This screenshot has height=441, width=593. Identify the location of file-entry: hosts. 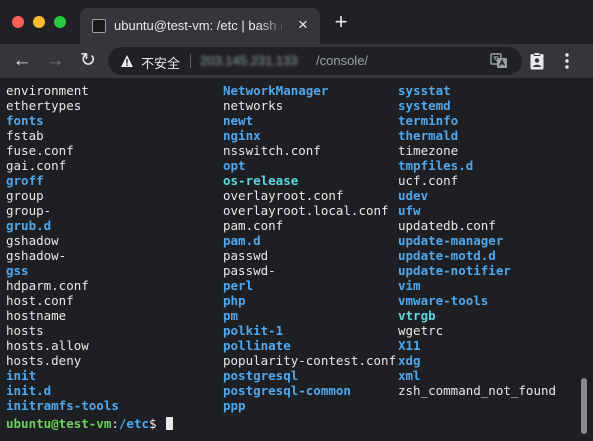
(25, 330).